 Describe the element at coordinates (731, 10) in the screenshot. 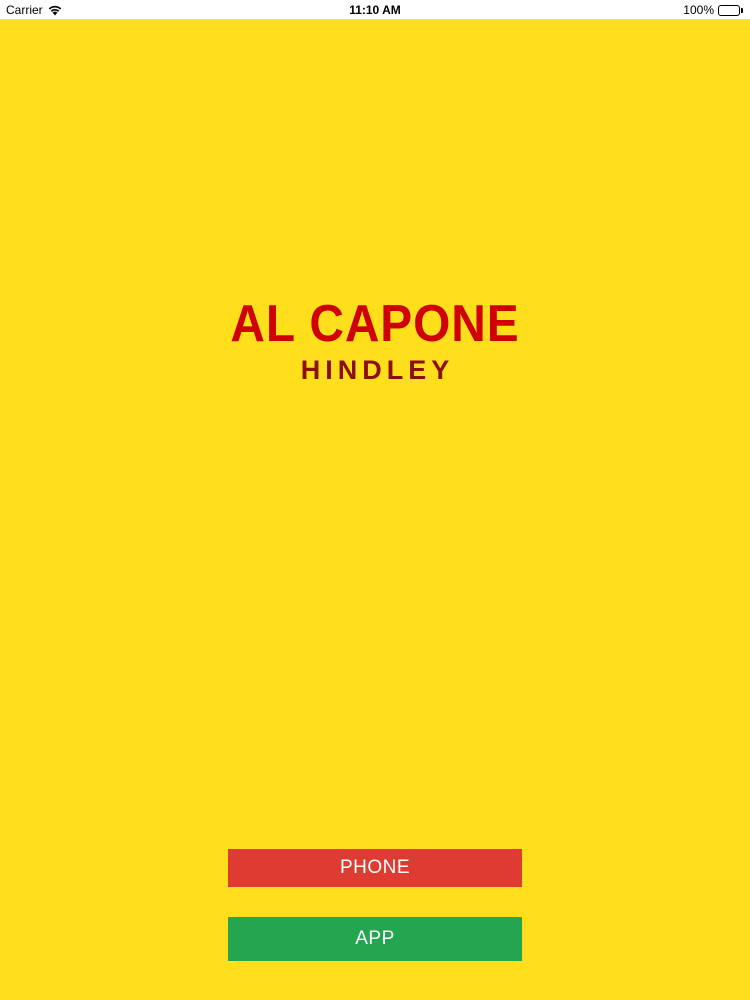

I see `battery-icon` at that location.